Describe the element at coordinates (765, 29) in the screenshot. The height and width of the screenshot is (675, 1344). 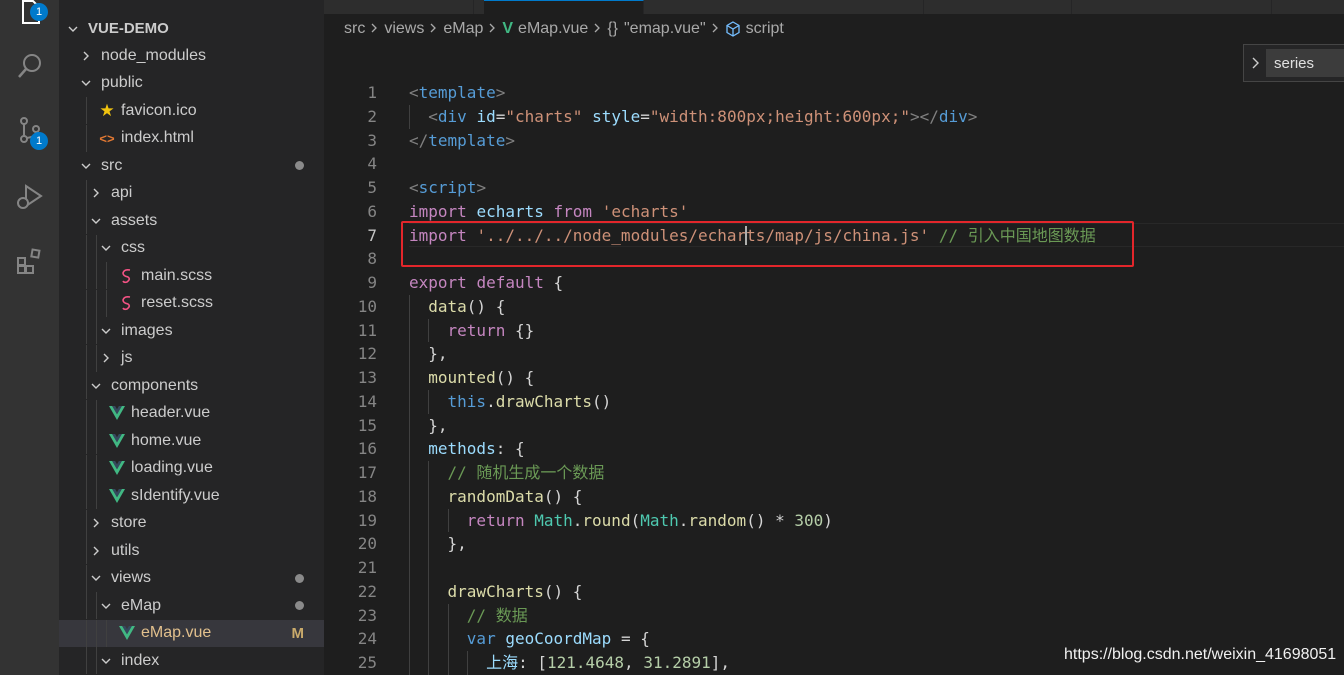
I see `breadcrumb-symbol: script` at that location.